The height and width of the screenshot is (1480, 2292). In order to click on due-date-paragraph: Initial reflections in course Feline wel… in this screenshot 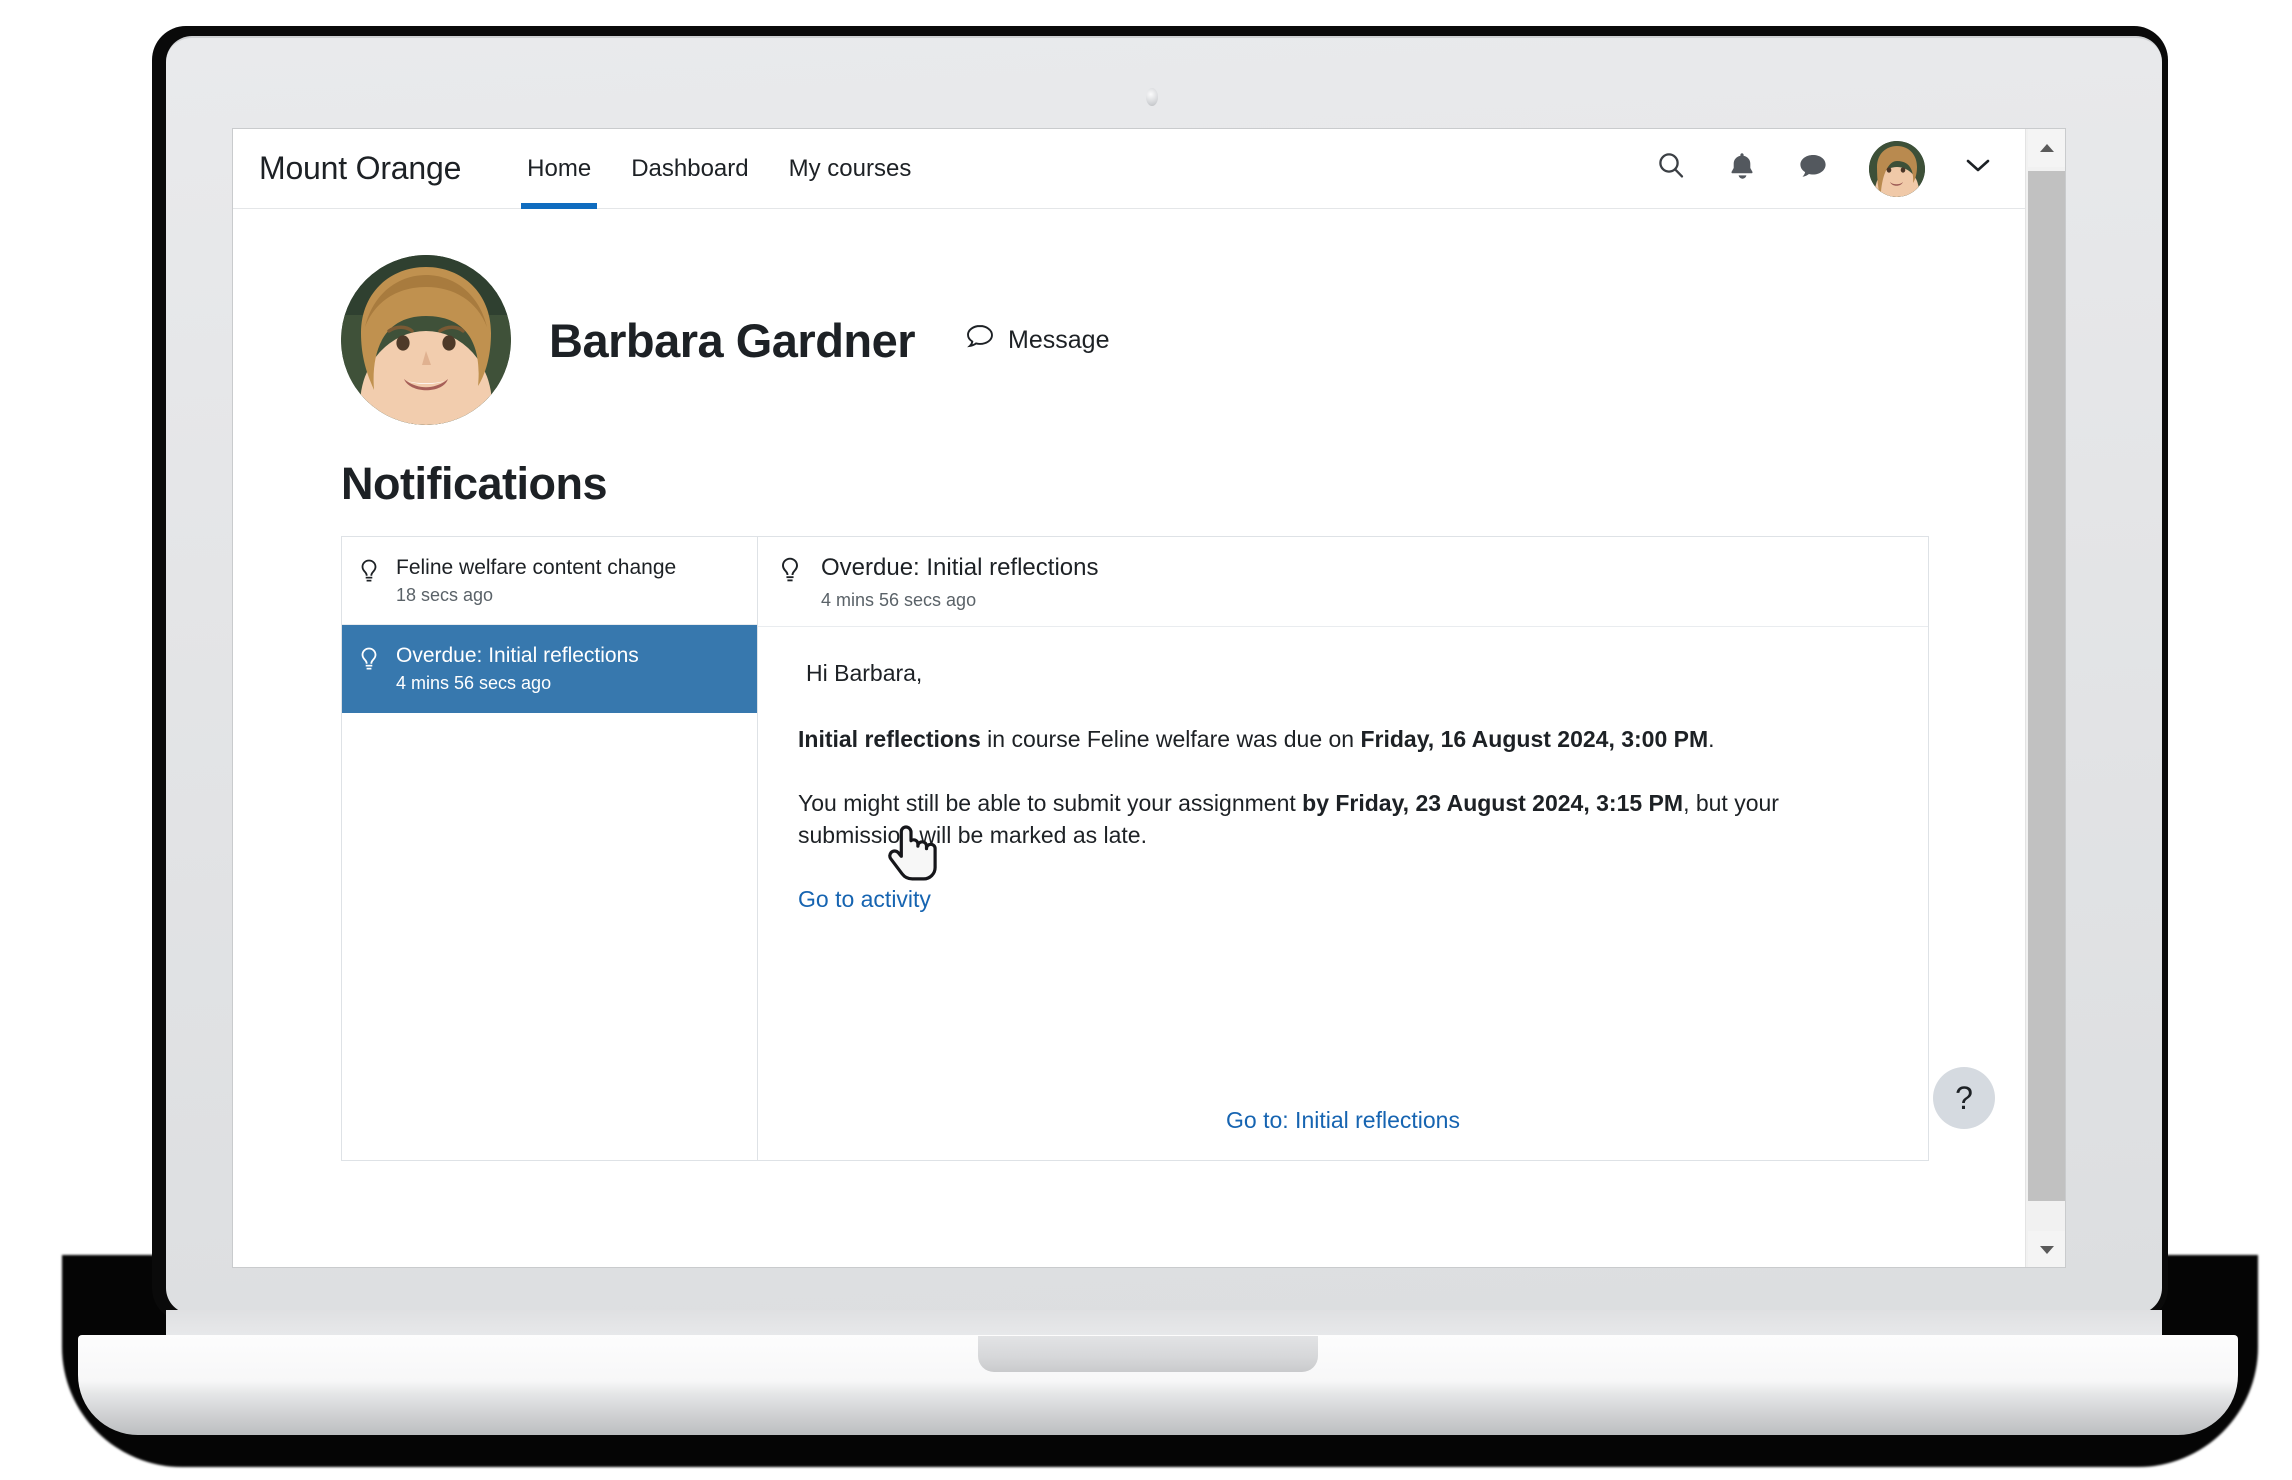, I will do `click(1344, 739)`.